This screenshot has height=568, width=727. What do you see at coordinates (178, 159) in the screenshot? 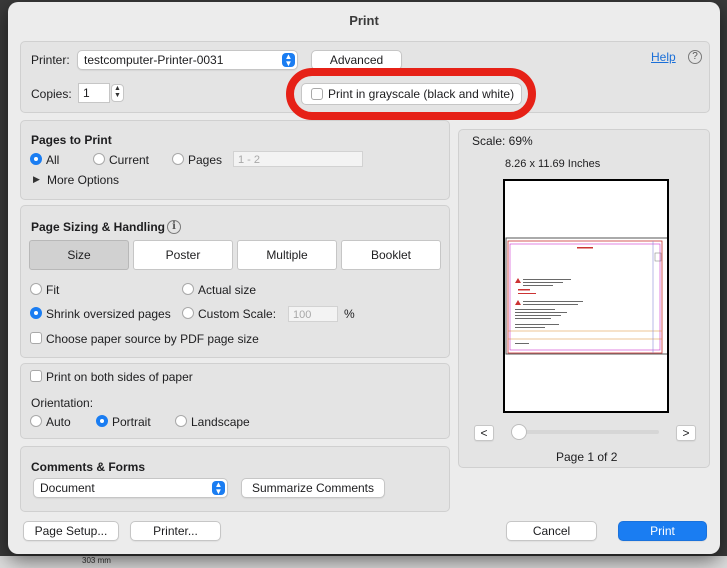
I see `radio-pages` at bounding box center [178, 159].